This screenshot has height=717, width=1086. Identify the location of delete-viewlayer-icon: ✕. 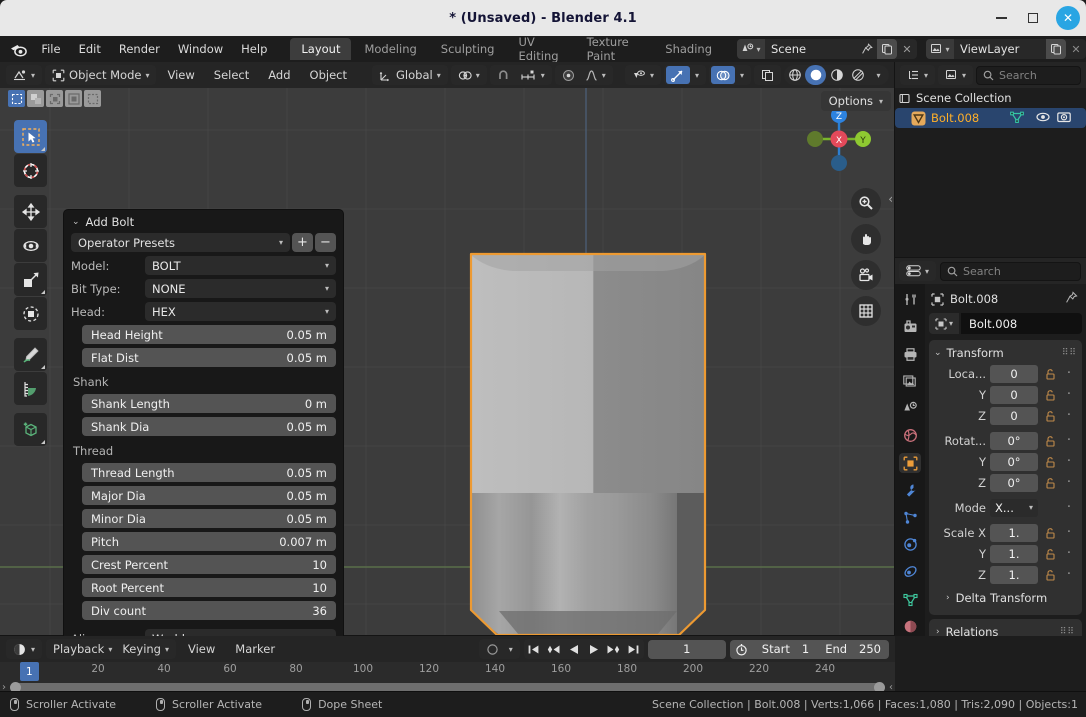
(1076, 49).